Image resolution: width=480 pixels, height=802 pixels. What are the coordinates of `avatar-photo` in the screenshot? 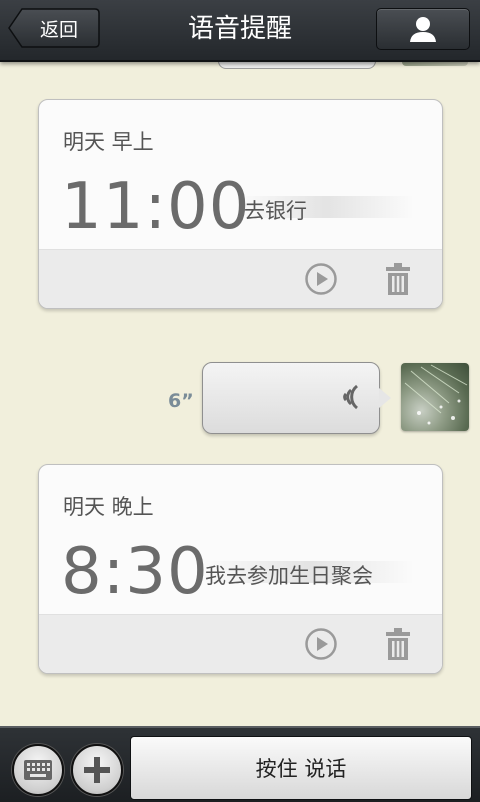 It's located at (436, 394).